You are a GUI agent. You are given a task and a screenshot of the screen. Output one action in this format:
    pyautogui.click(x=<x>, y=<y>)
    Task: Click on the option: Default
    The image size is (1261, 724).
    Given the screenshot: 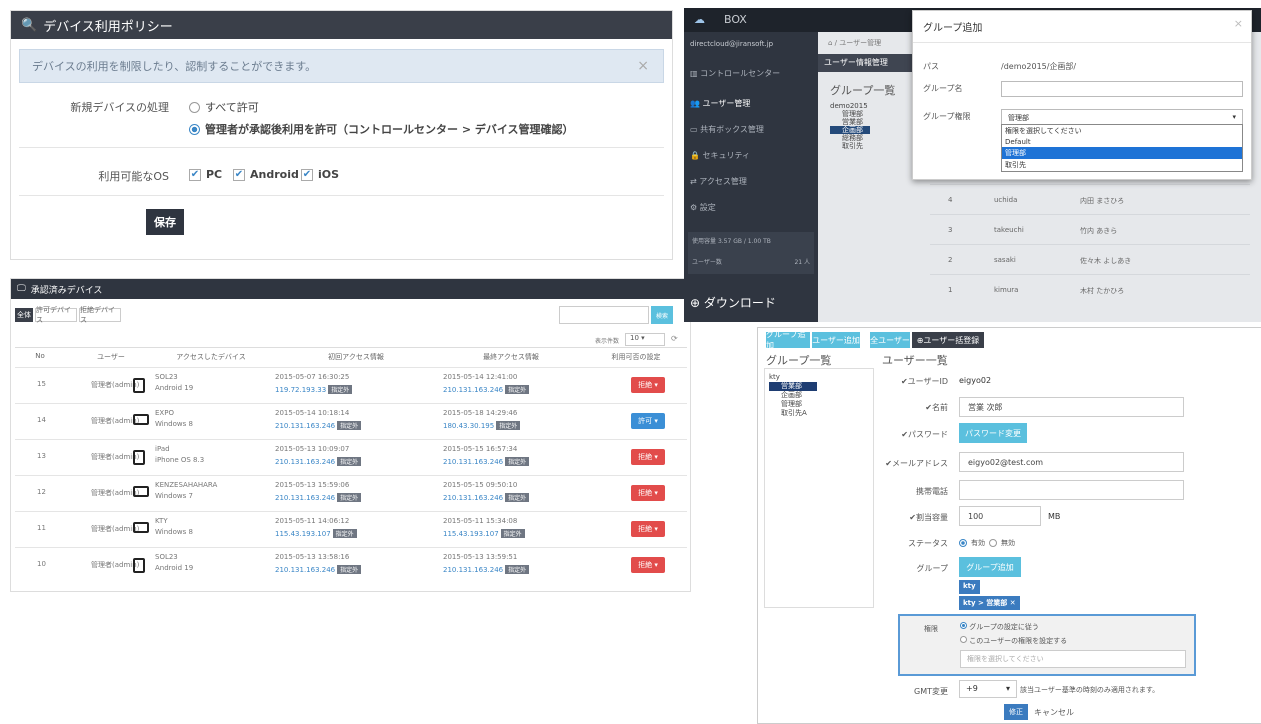 What is the action you would take?
    pyautogui.click(x=1122, y=142)
    